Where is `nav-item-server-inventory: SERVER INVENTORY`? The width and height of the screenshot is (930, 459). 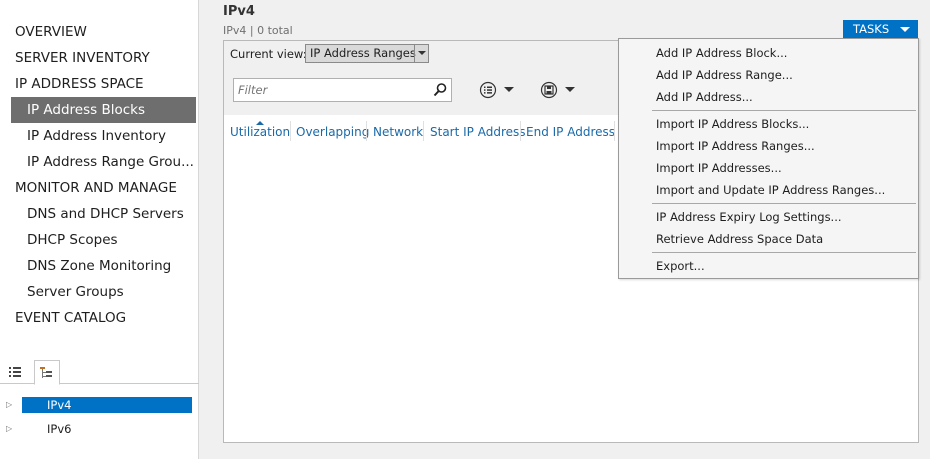 nav-item-server-inventory: SERVER INVENTORY is located at coordinates (99, 58).